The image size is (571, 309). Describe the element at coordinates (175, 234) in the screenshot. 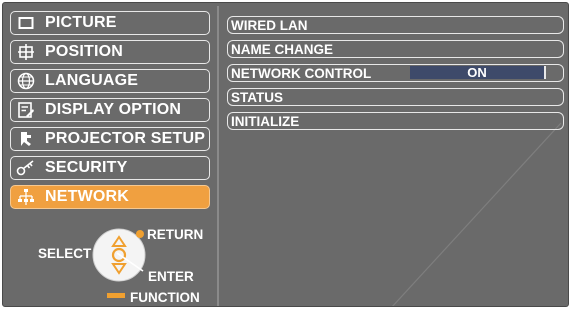

I see `return-label: RETURN` at that location.